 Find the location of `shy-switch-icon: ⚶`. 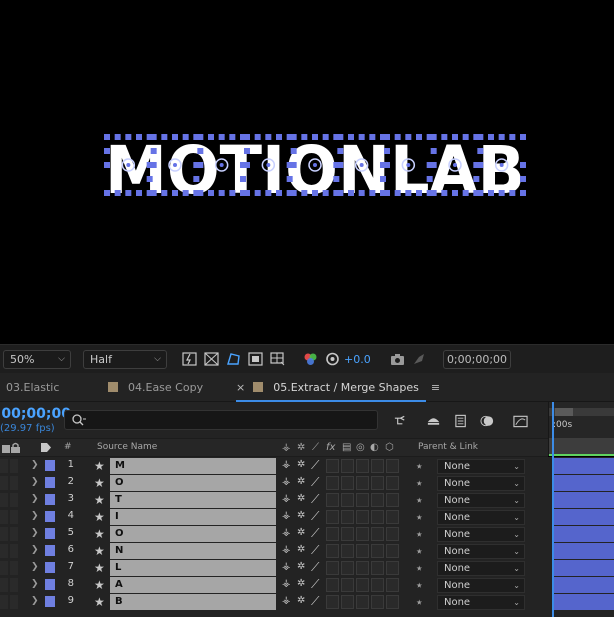

shy-switch-icon: ⚶ is located at coordinates (286, 583).